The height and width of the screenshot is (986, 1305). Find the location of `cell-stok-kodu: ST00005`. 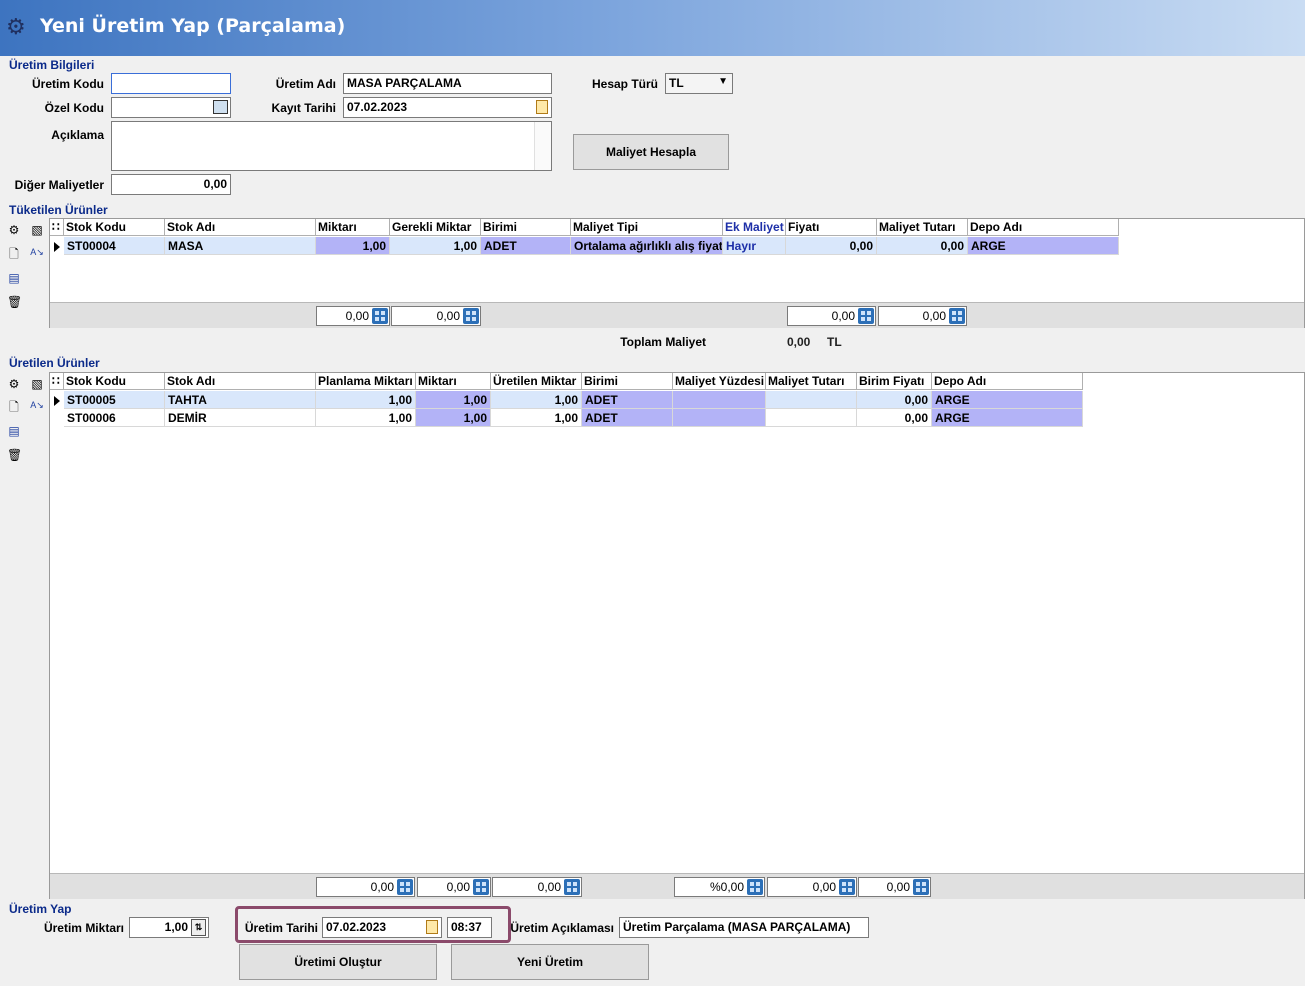

cell-stok-kodu: ST00005 is located at coordinates (114, 400).